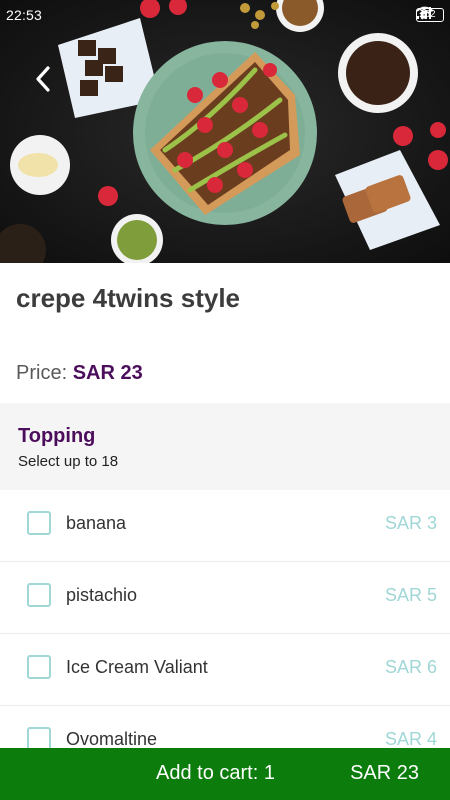 This screenshot has height=800, width=450. Describe the element at coordinates (24, 15) in the screenshot. I see `status-time: 22:53` at that location.